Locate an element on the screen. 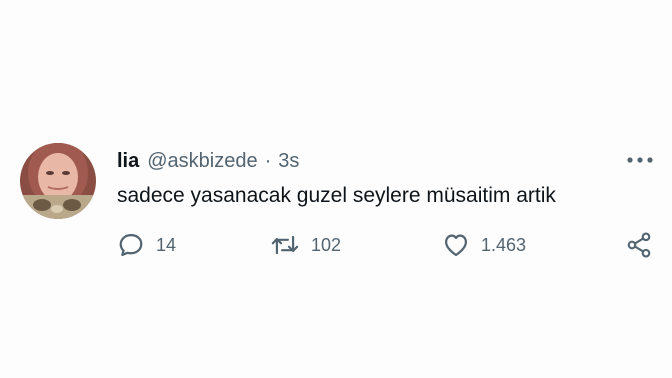 The image size is (672, 378). more-options-button is located at coordinates (640, 160).